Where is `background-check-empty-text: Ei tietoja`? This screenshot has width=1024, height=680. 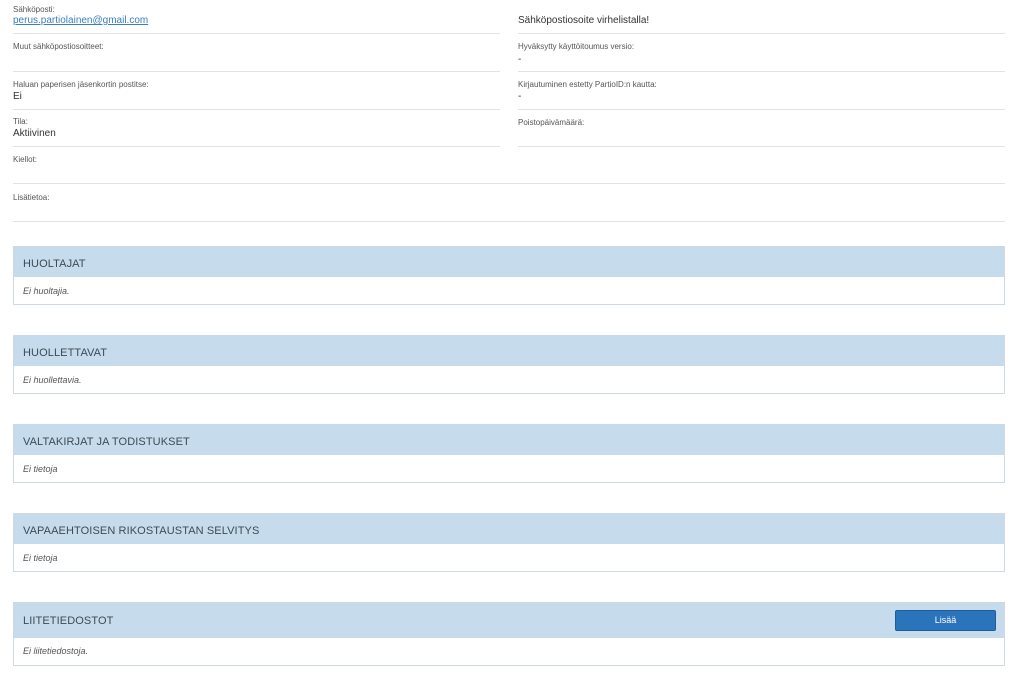 background-check-empty-text: Ei tietoja is located at coordinates (40, 558).